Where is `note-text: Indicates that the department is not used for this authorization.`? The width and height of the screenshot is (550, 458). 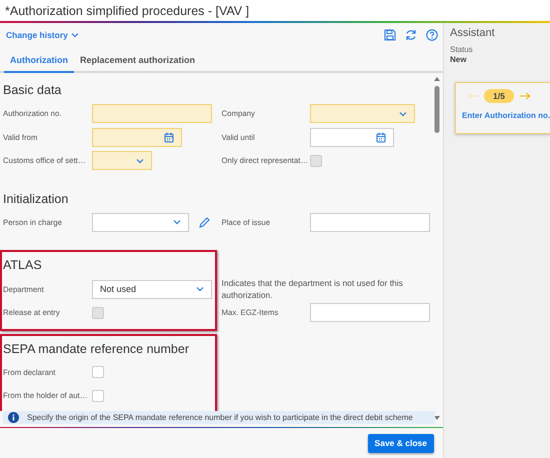 note-text: Indicates that the department is not used for this authorization. is located at coordinates (312, 289).